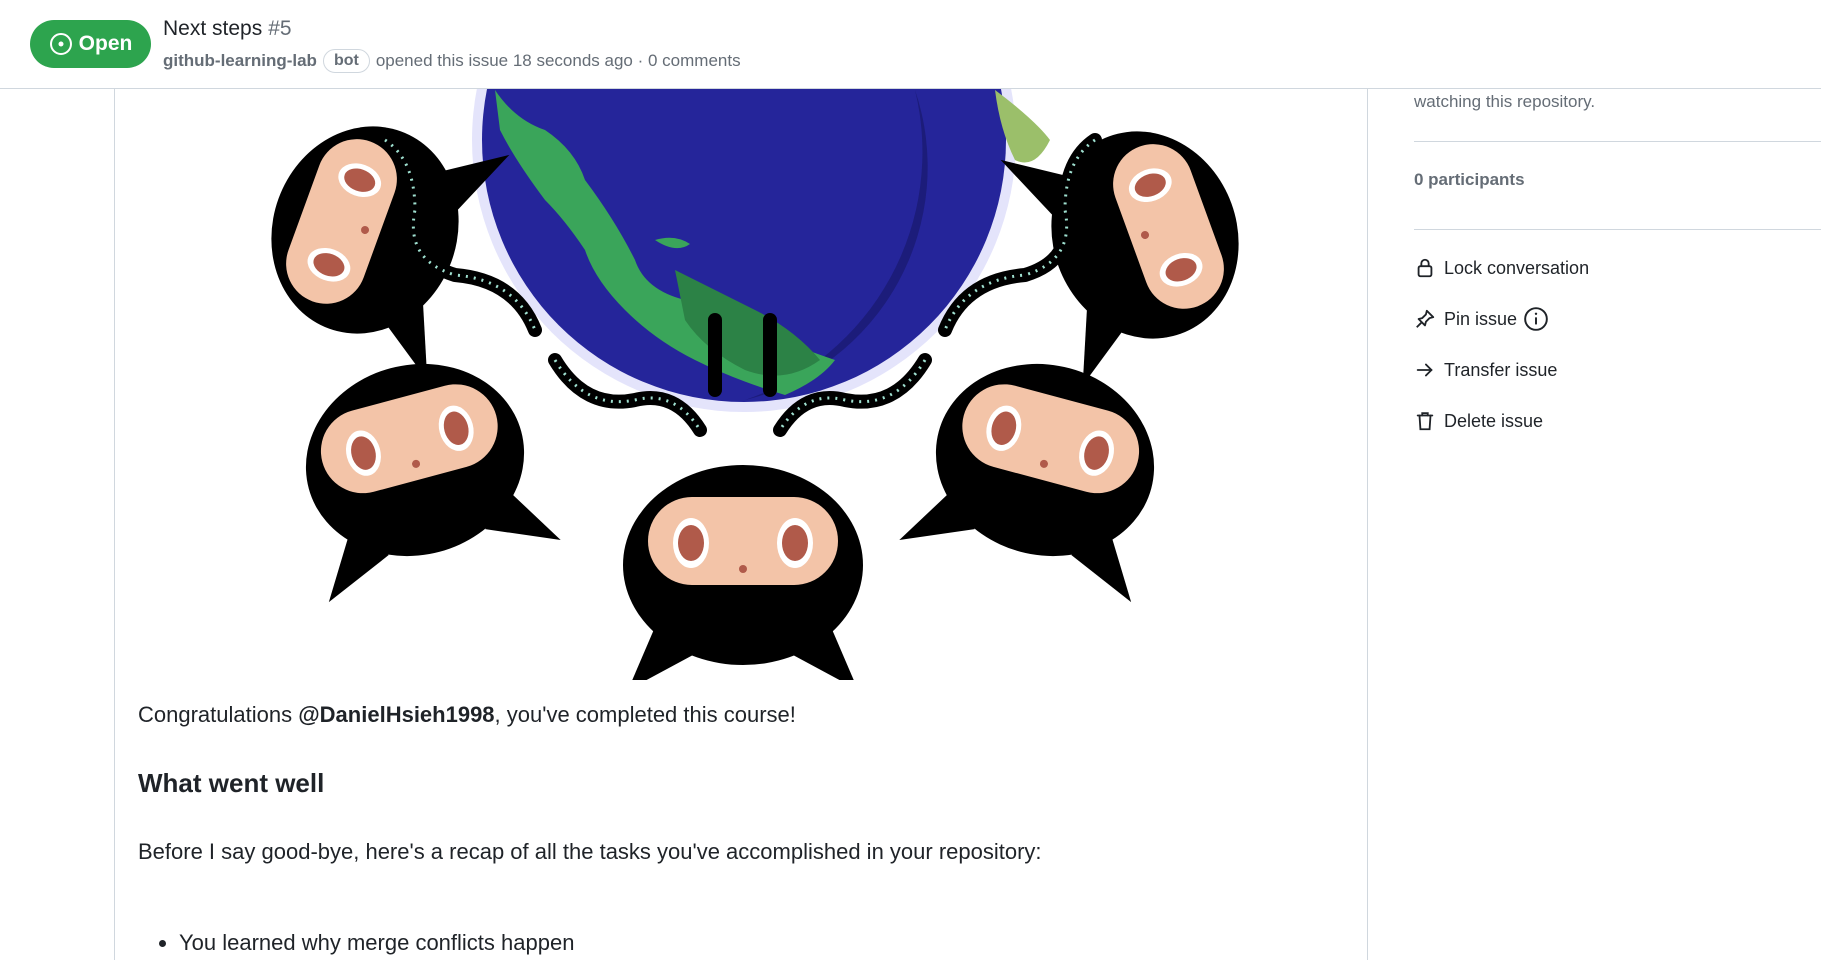 The width and height of the screenshot is (1821, 960). What do you see at coordinates (240, 61) in the screenshot?
I see `author-link: github-learning-lab` at bounding box center [240, 61].